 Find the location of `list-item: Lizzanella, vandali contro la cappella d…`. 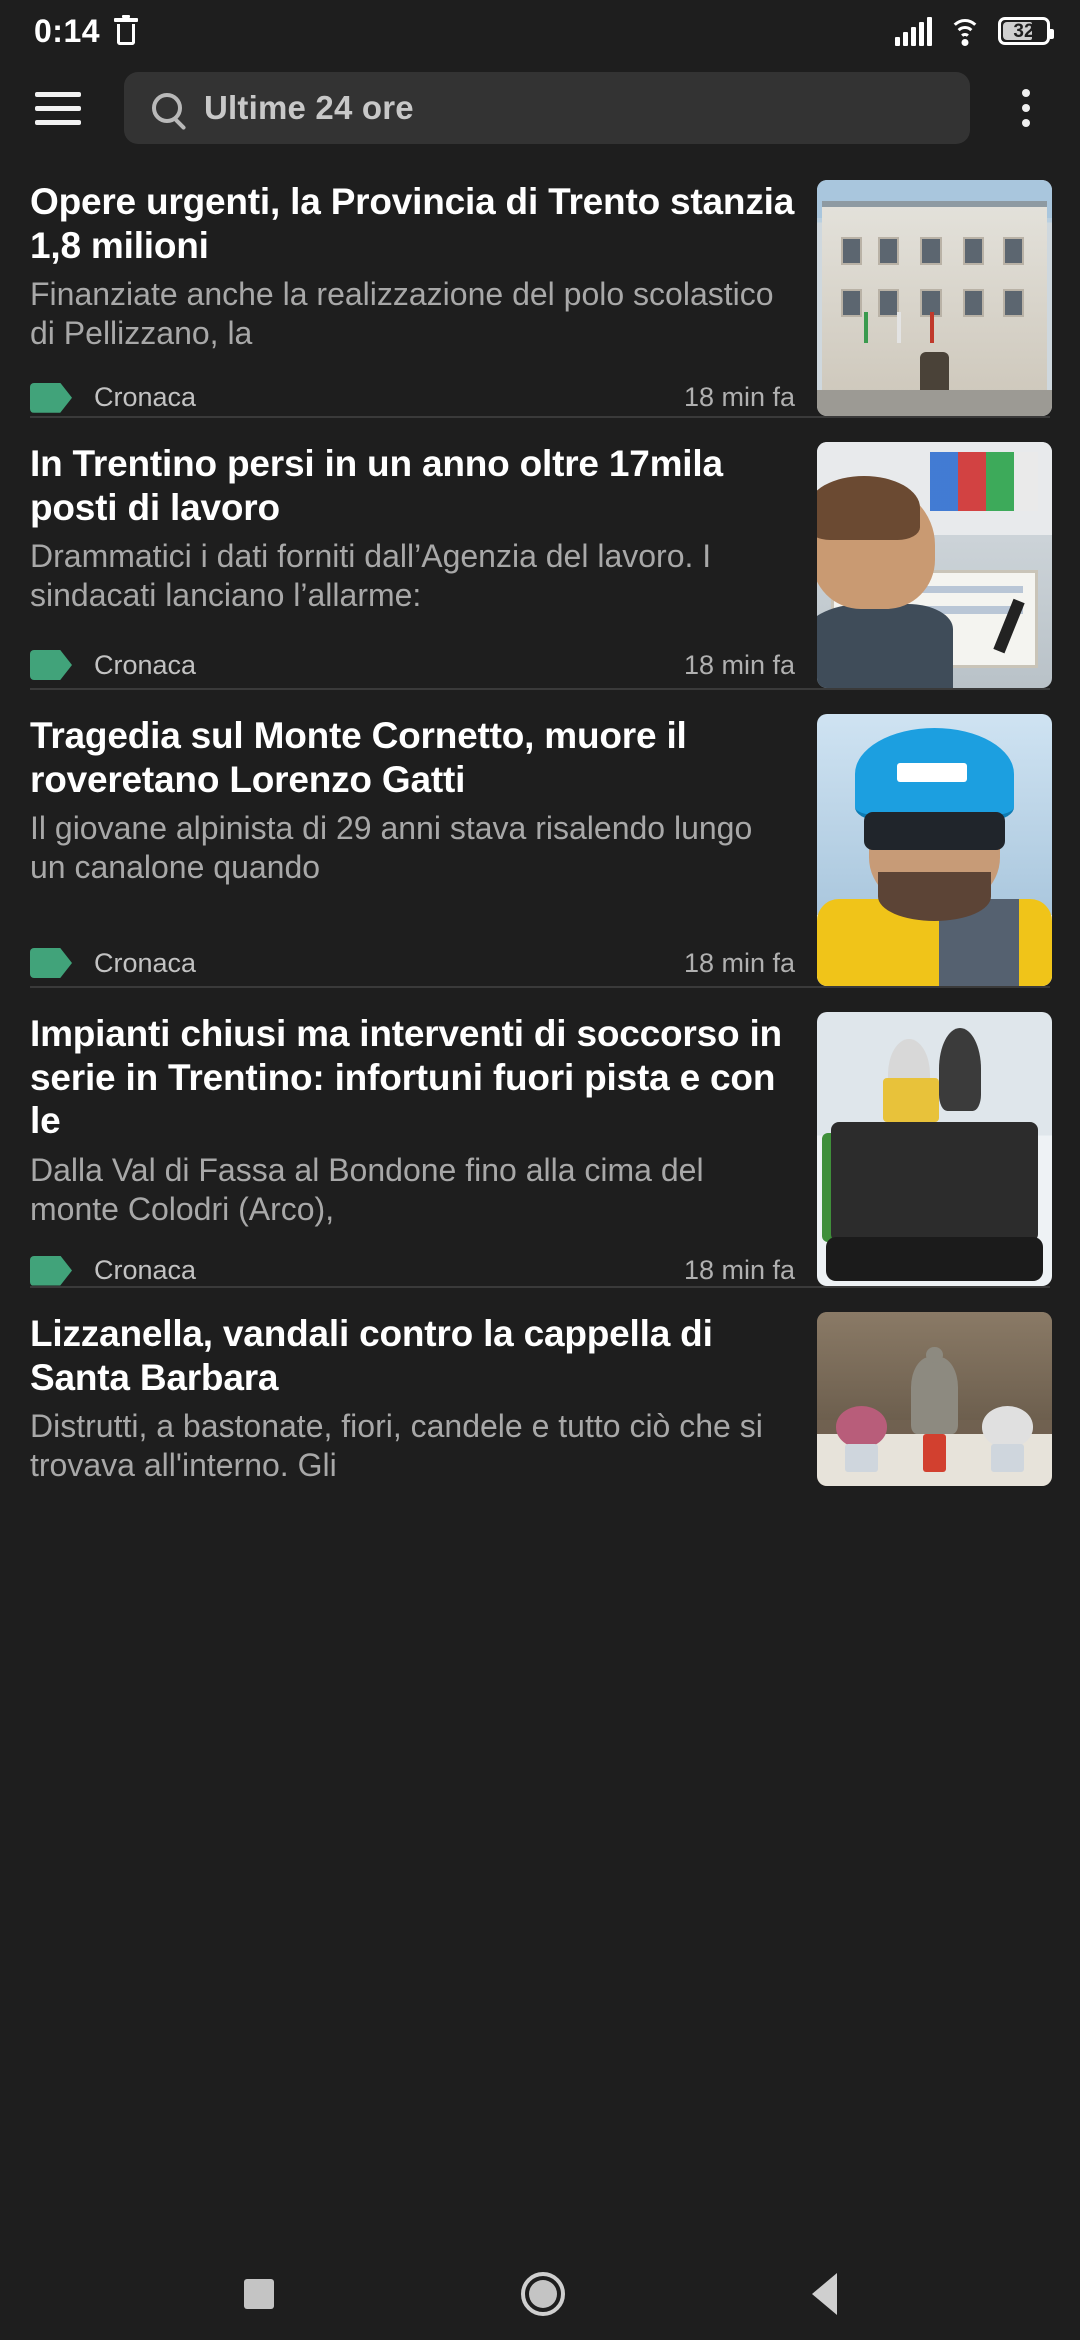

list-item: Lizzanella, vandali contro la cappella d… is located at coordinates (540, 1386).